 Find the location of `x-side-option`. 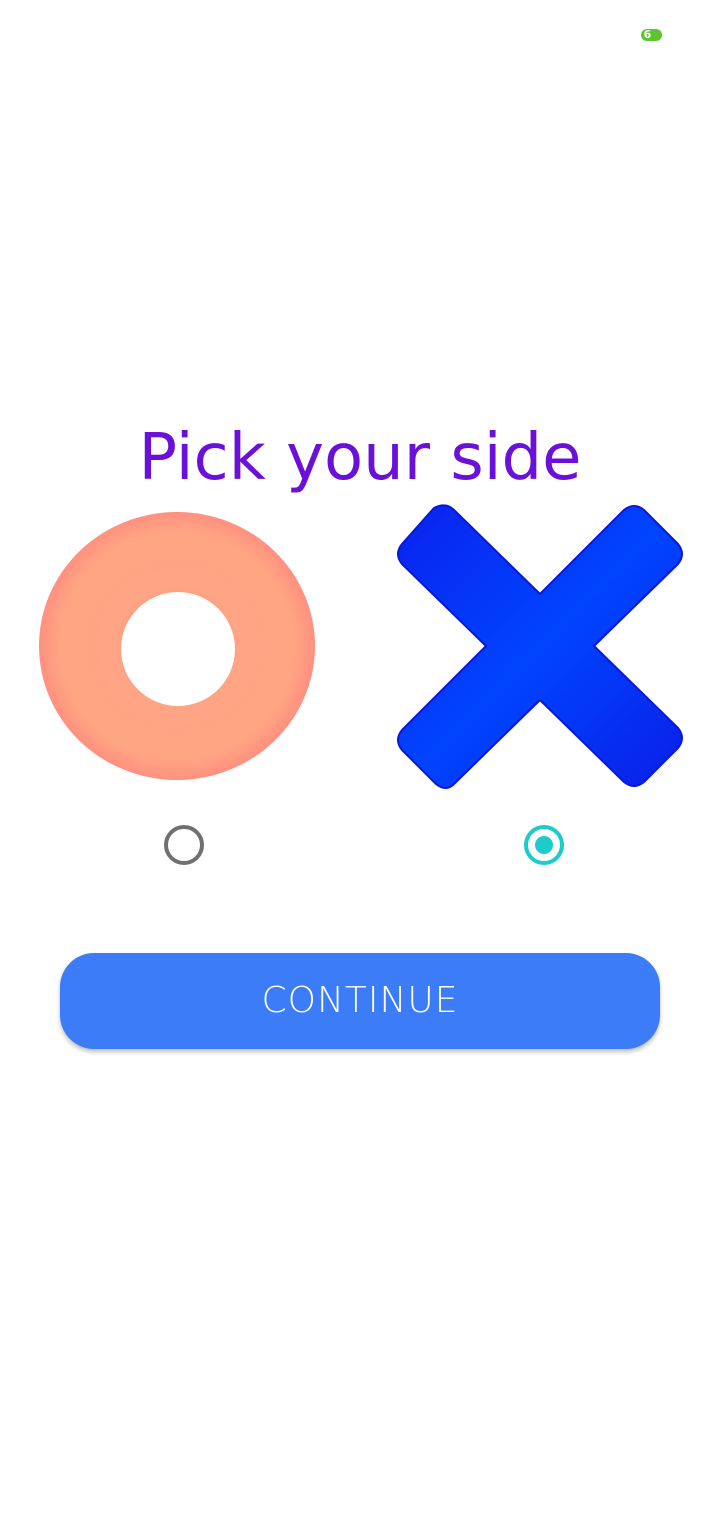

x-side-option is located at coordinates (540, 646).